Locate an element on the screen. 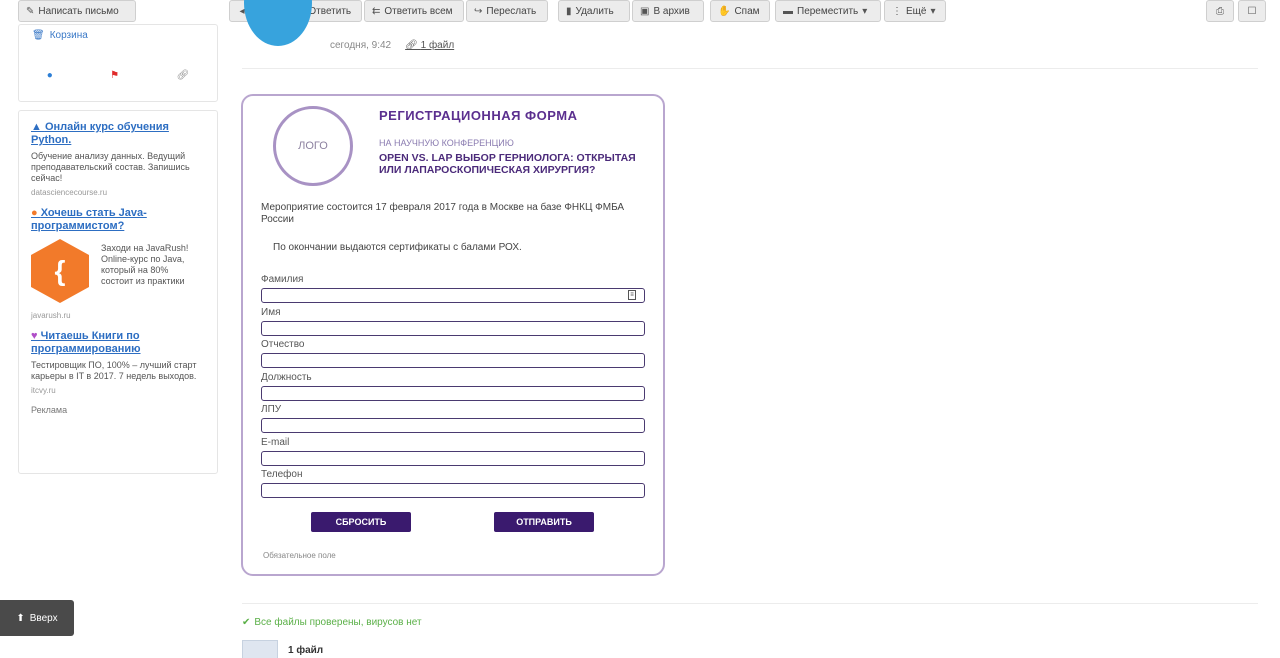 This screenshot has height=658, width=1280. logo-placeholder: ЛОГО is located at coordinates (313, 146).